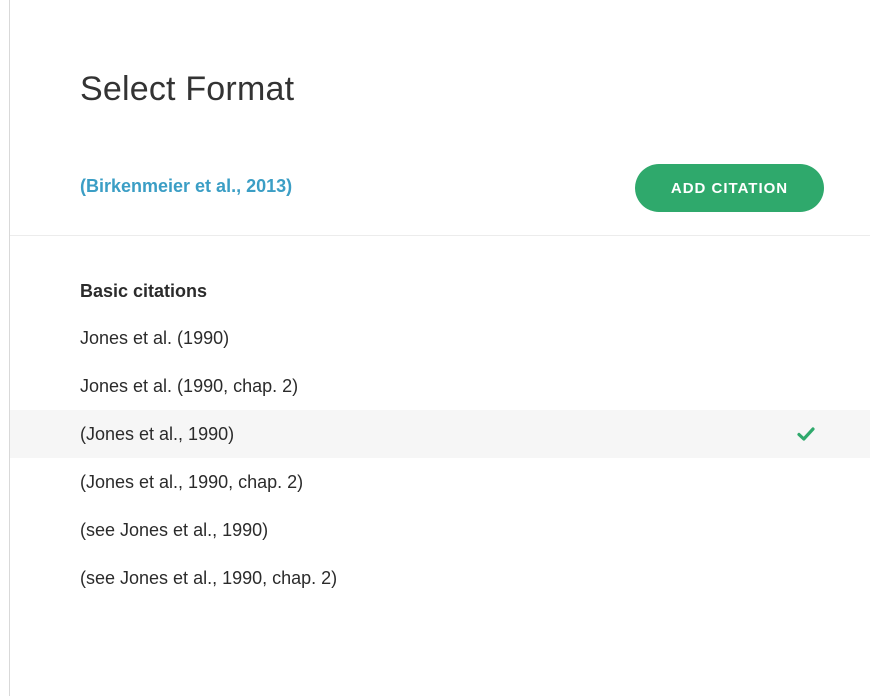 Image resolution: width=870 pixels, height=696 pixels. What do you see at coordinates (440, 386) in the screenshot?
I see `format-option: Jones et al. (1990, chap. 2)` at bounding box center [440, 386].